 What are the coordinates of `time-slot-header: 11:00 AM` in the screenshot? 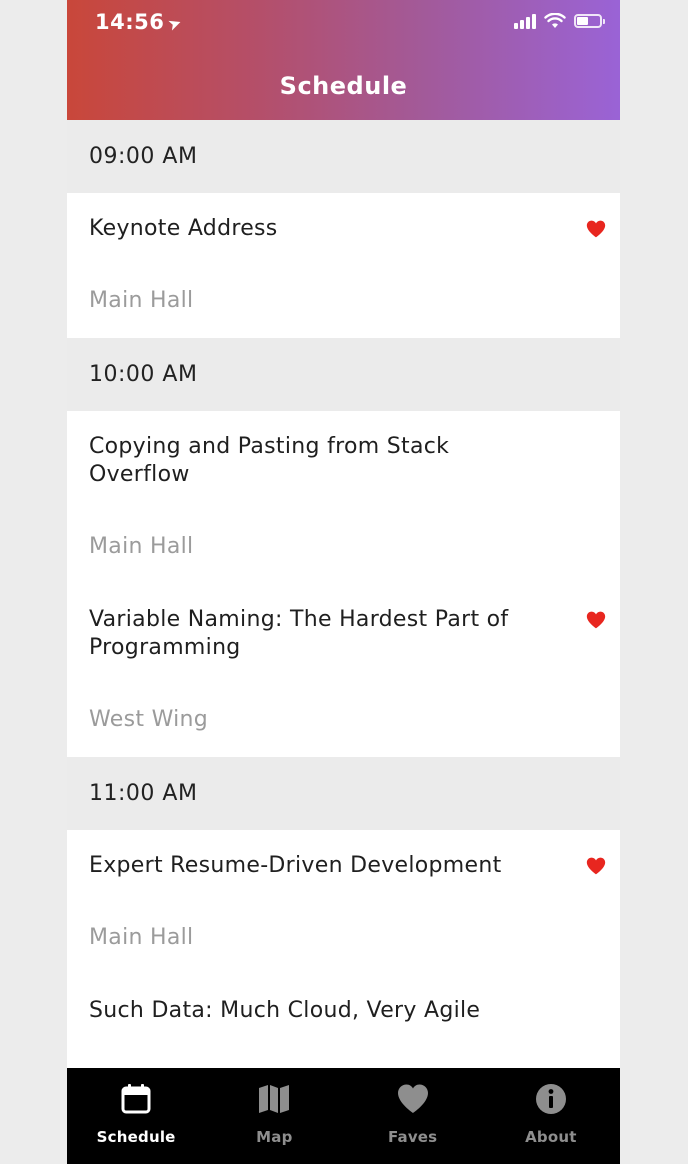 It's located at (343, 793).